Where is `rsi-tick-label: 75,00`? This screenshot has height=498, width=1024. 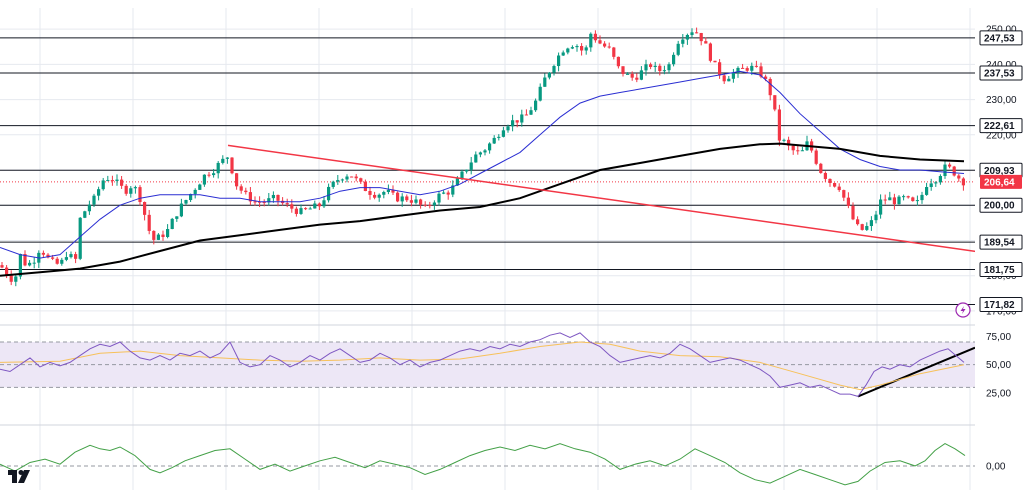 rsi-tick-label: 75,00 is located at coordinates (998, 337).